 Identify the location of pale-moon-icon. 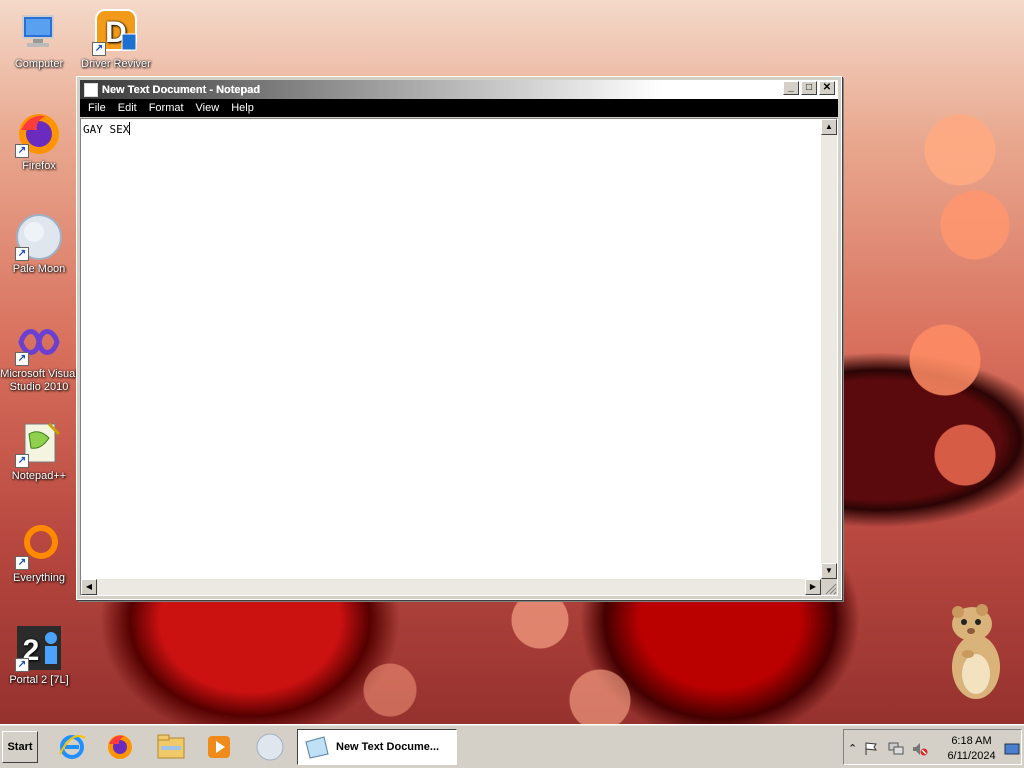
(270, 747).